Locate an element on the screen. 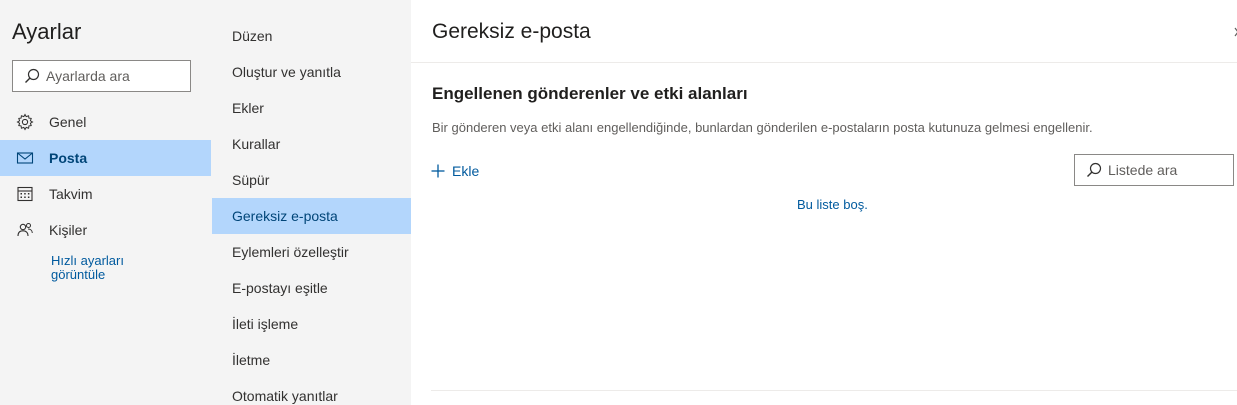  nav-item-label: Kişiler is located at coordinates (68, 230).